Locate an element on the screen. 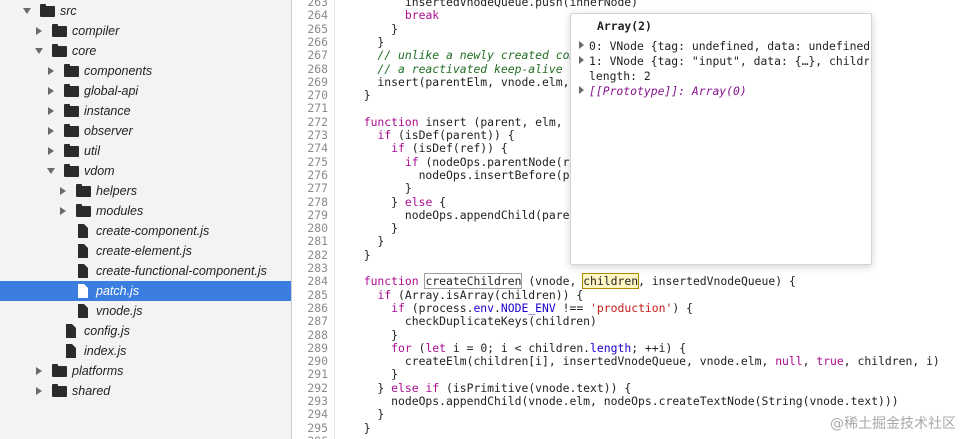  tree-item-vnode-js: vnode.js is located at coordinates (145, 311).